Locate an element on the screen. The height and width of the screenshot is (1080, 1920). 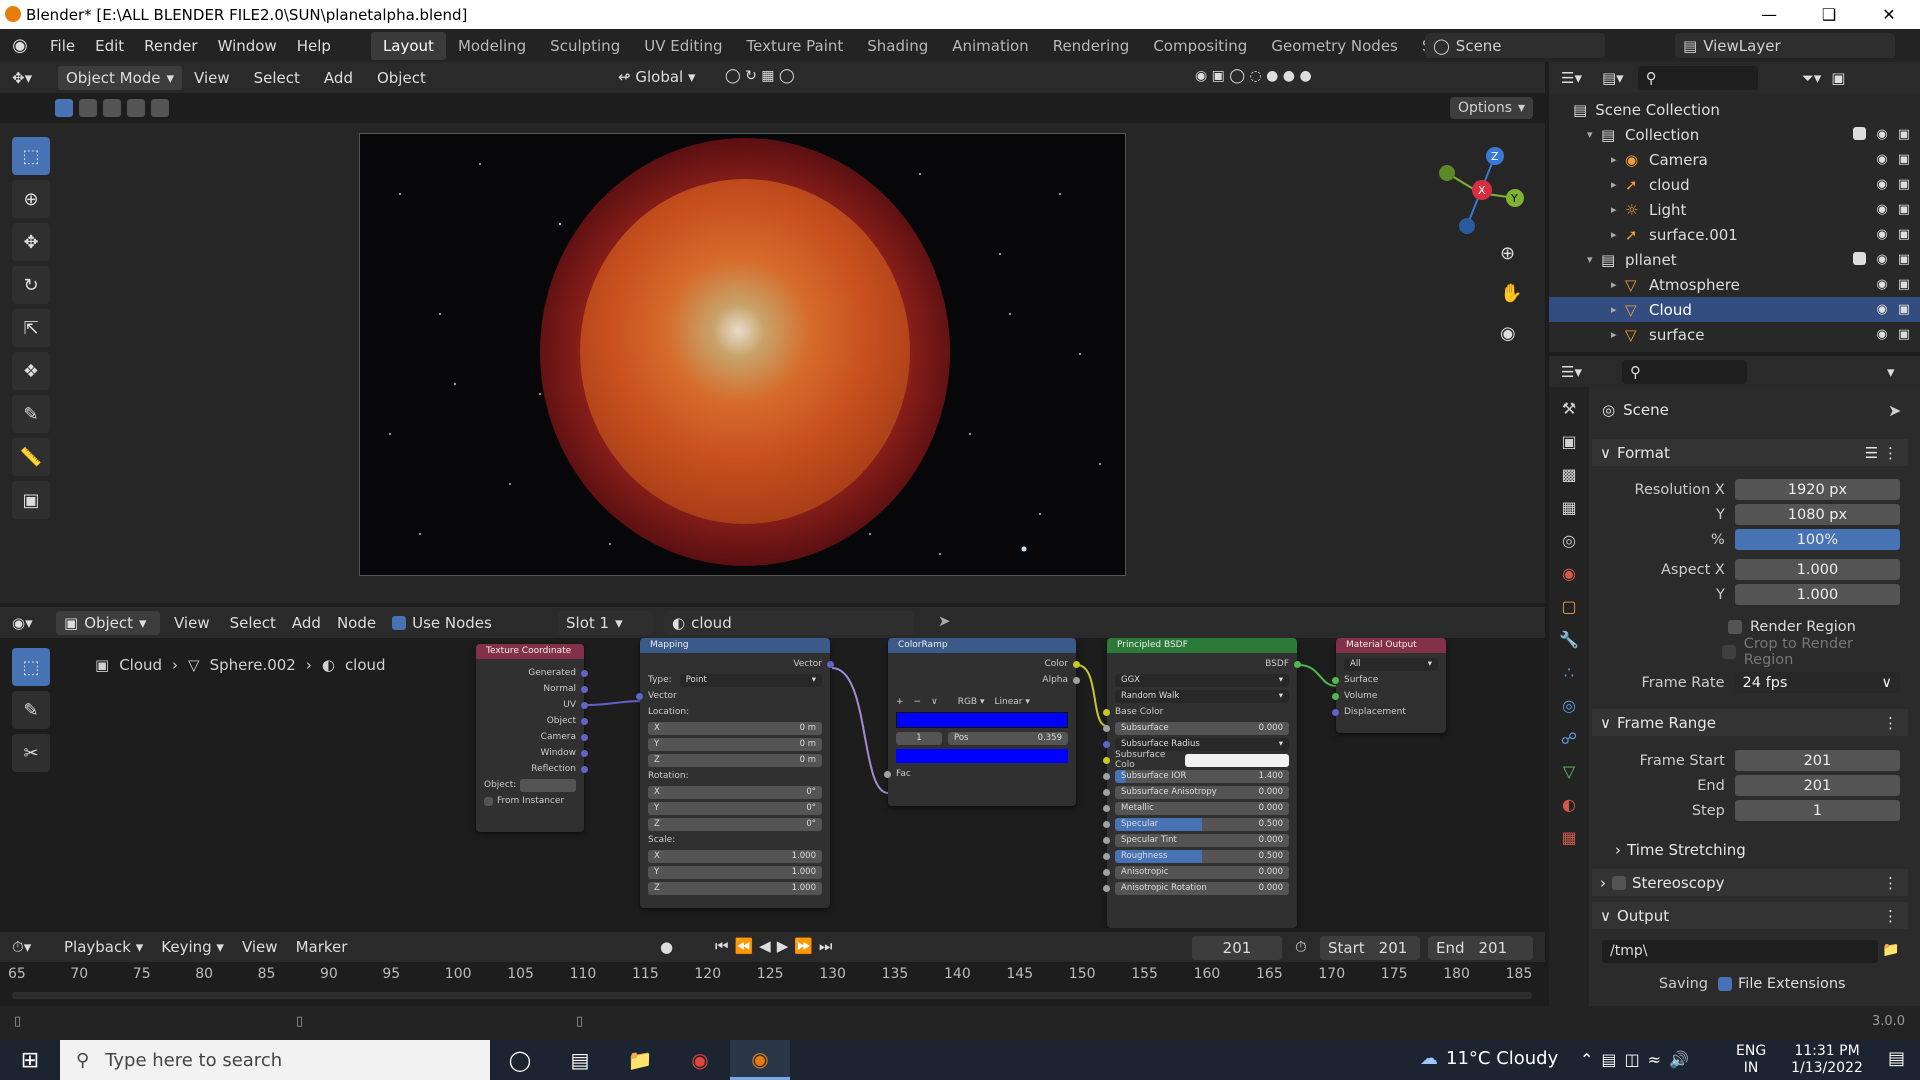
file-extensions-checkbox is located at coordinates (1725, 983).